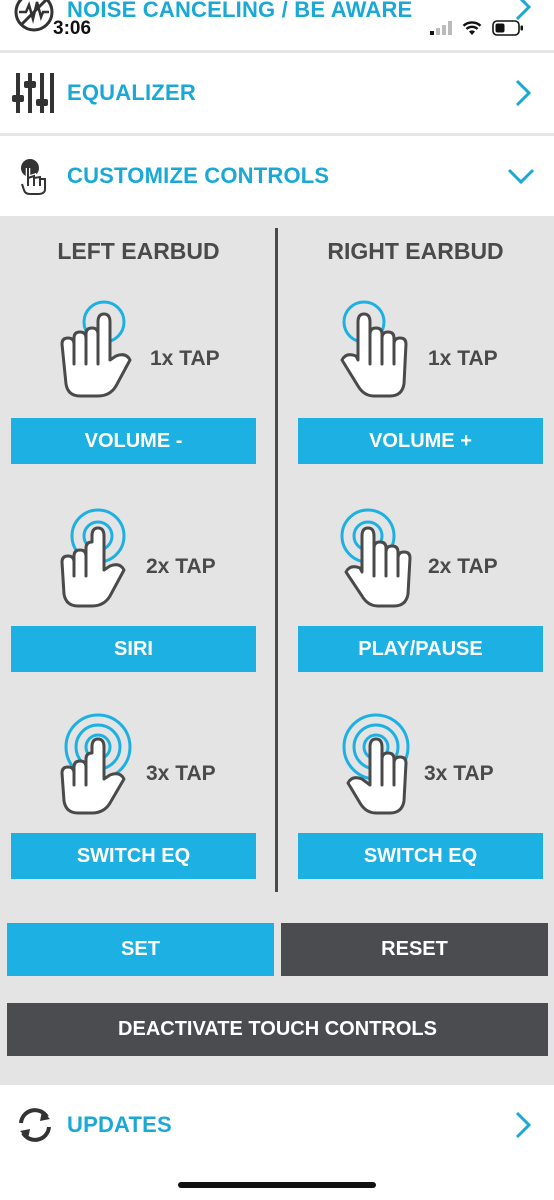 This screenshot has height=1200, width=554. Describe the element at coordinates (72, 28) in the screenshot. I see `status-time: 3:06` at that location.